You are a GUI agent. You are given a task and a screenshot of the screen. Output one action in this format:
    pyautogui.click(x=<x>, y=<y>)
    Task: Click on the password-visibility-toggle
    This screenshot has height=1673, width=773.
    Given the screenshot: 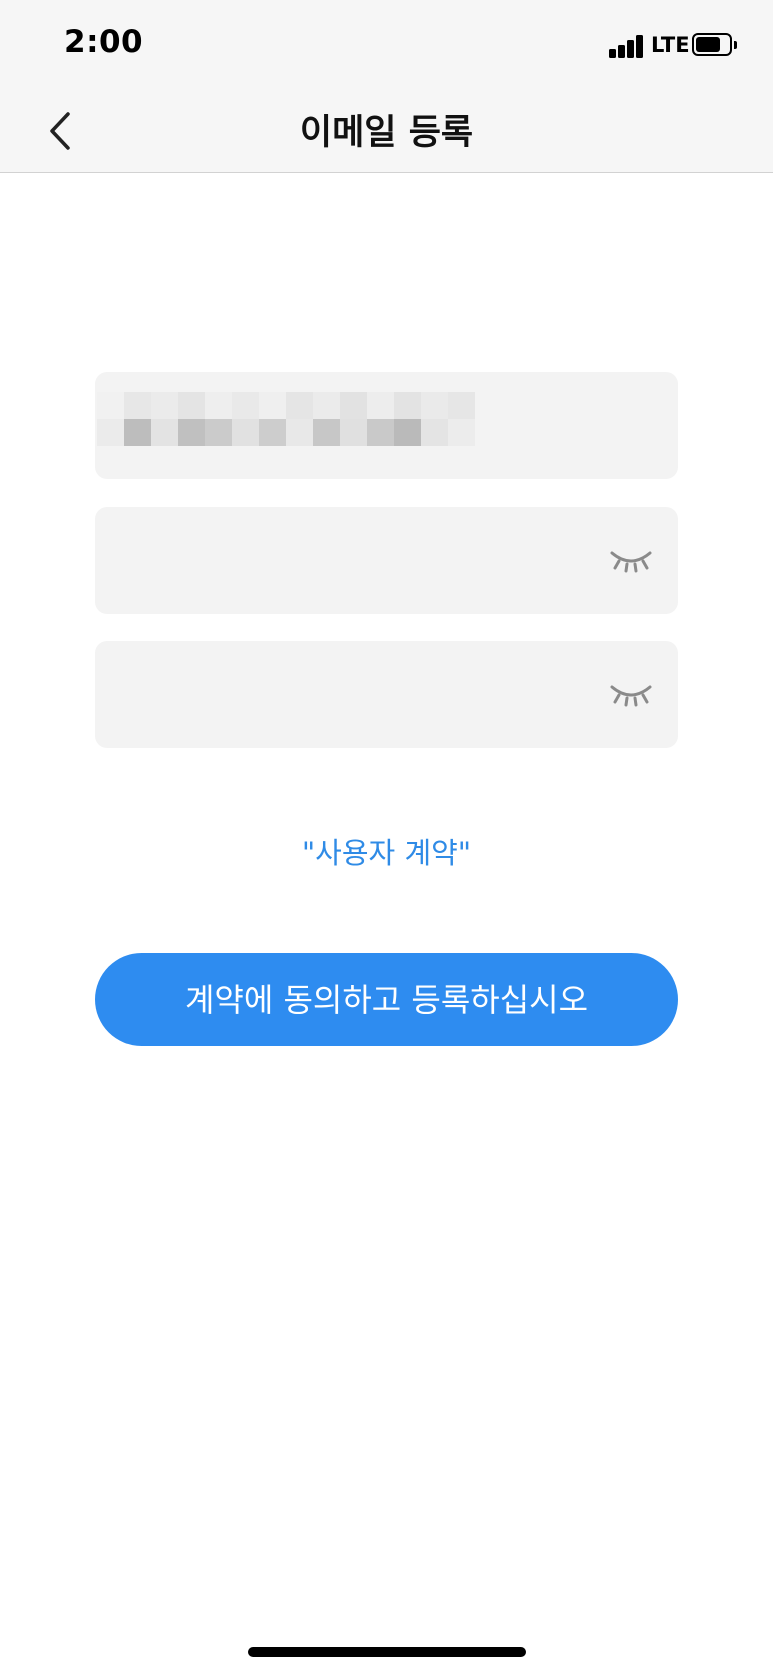 What is the action you would take?
    pyautogui.click(x=631, y=561)
    